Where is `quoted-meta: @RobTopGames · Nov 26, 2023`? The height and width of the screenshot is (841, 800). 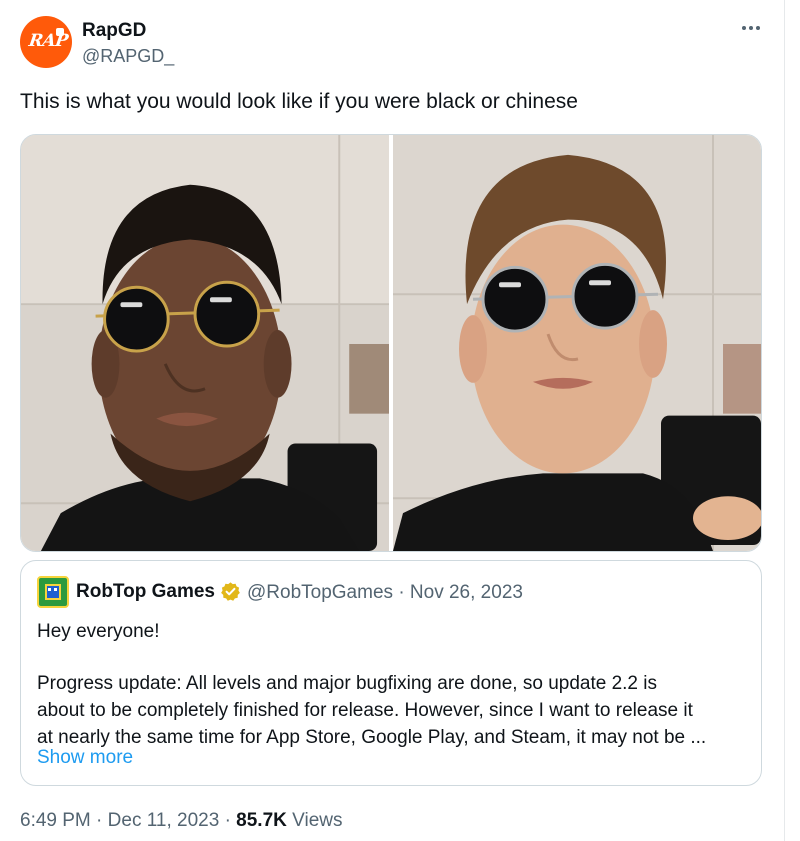
quoted-meta: @RobTopGames · Nov 26, 2023 is located at coordinates (385, 593).